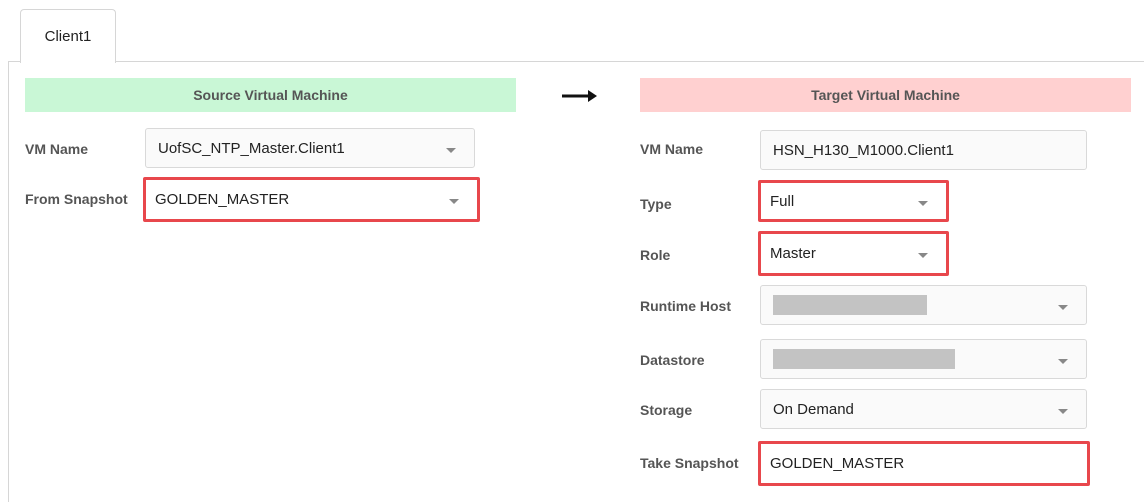 This screenshot has width=1144, height=502. I want to click on source-vm-name-select: UofSC_NTP_Master.Client1, so click(310, 148).